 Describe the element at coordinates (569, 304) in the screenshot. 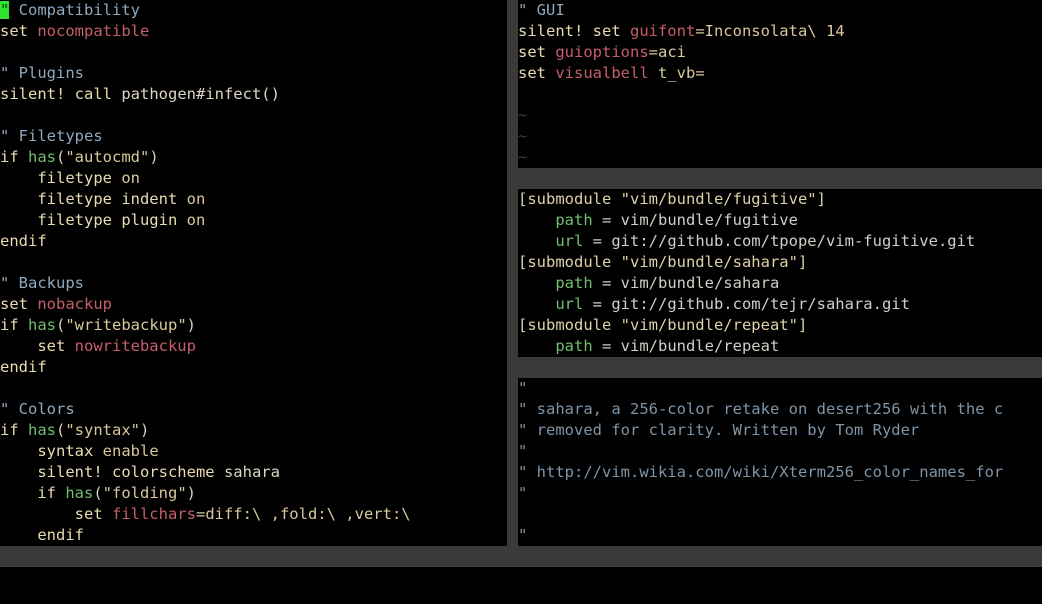

I see `code-token: url` at that location.